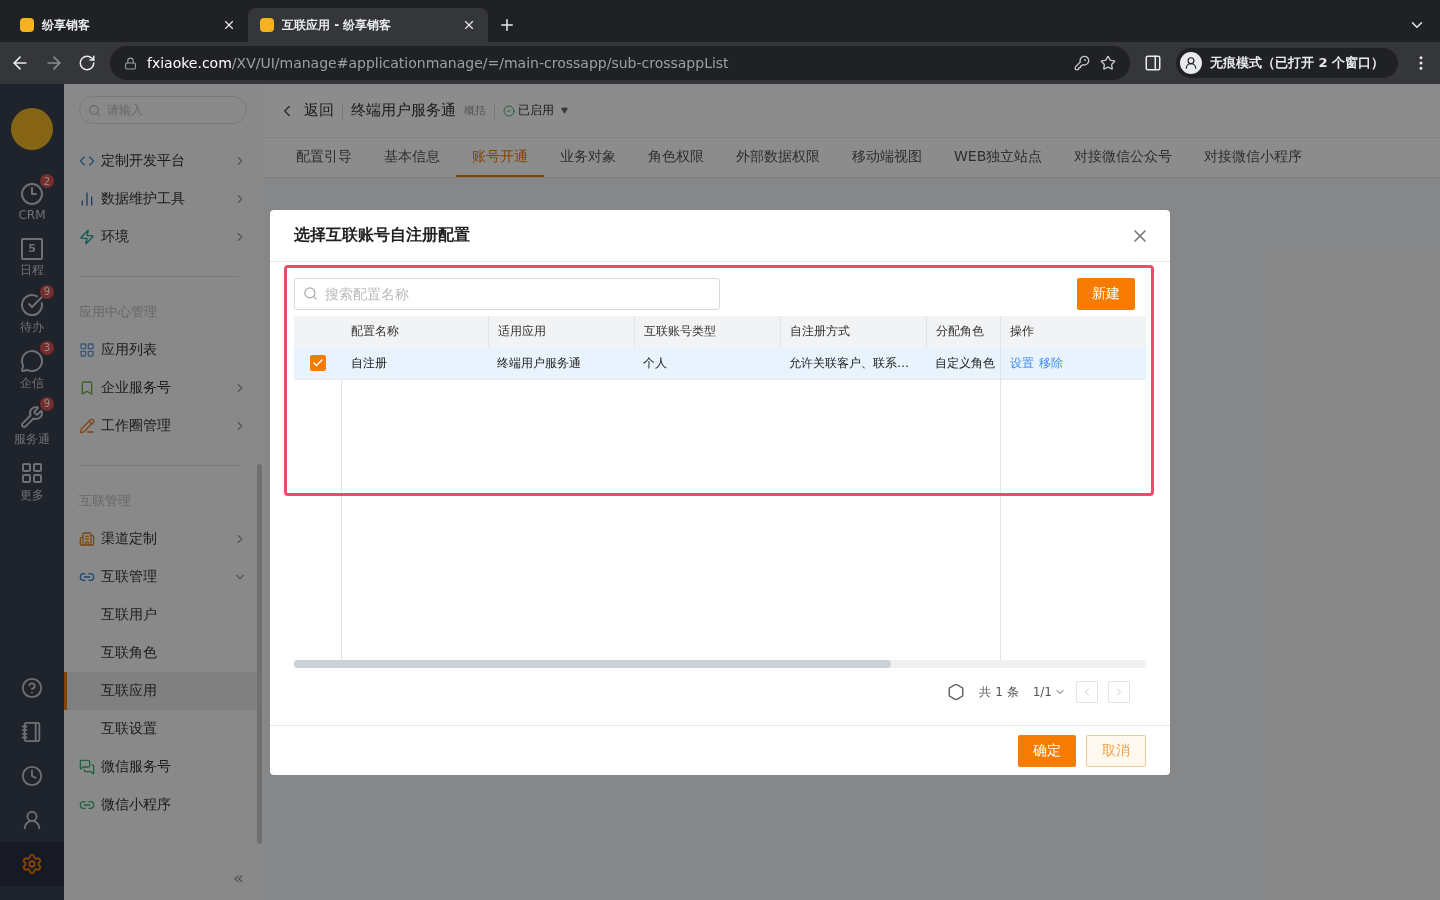 Image resolution: width=1440 pixels, height=900 pixels. I want to click on page-select: 1/1, so click(1049, 692).